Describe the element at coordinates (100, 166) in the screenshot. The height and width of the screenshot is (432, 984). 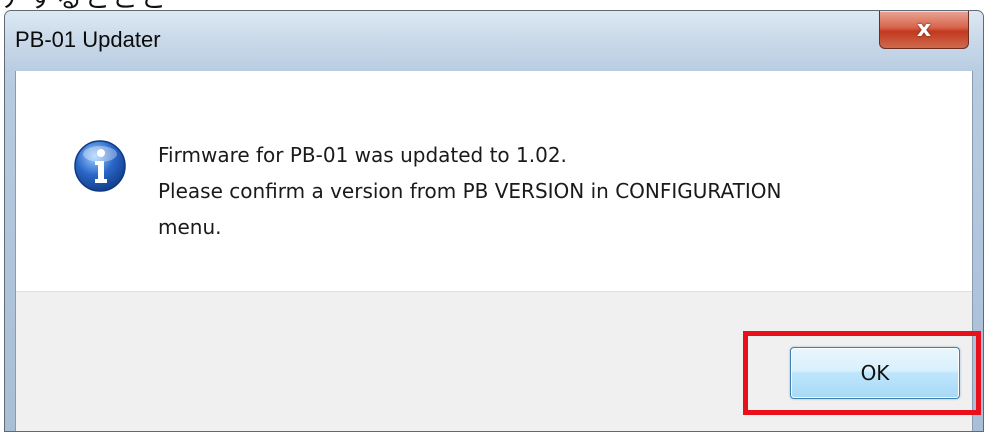
I see `info-icon` at that location.